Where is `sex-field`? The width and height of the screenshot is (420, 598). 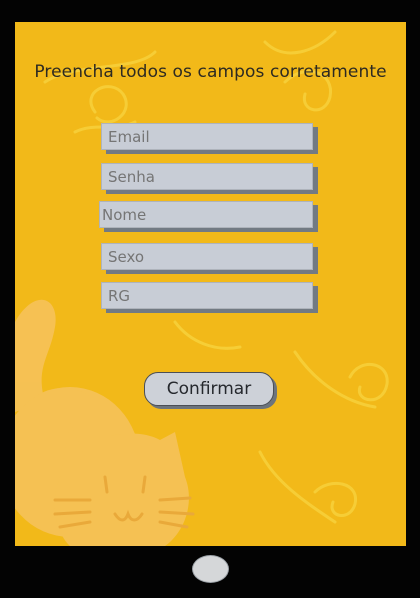 sex-field is located at coordinates (207, 256).